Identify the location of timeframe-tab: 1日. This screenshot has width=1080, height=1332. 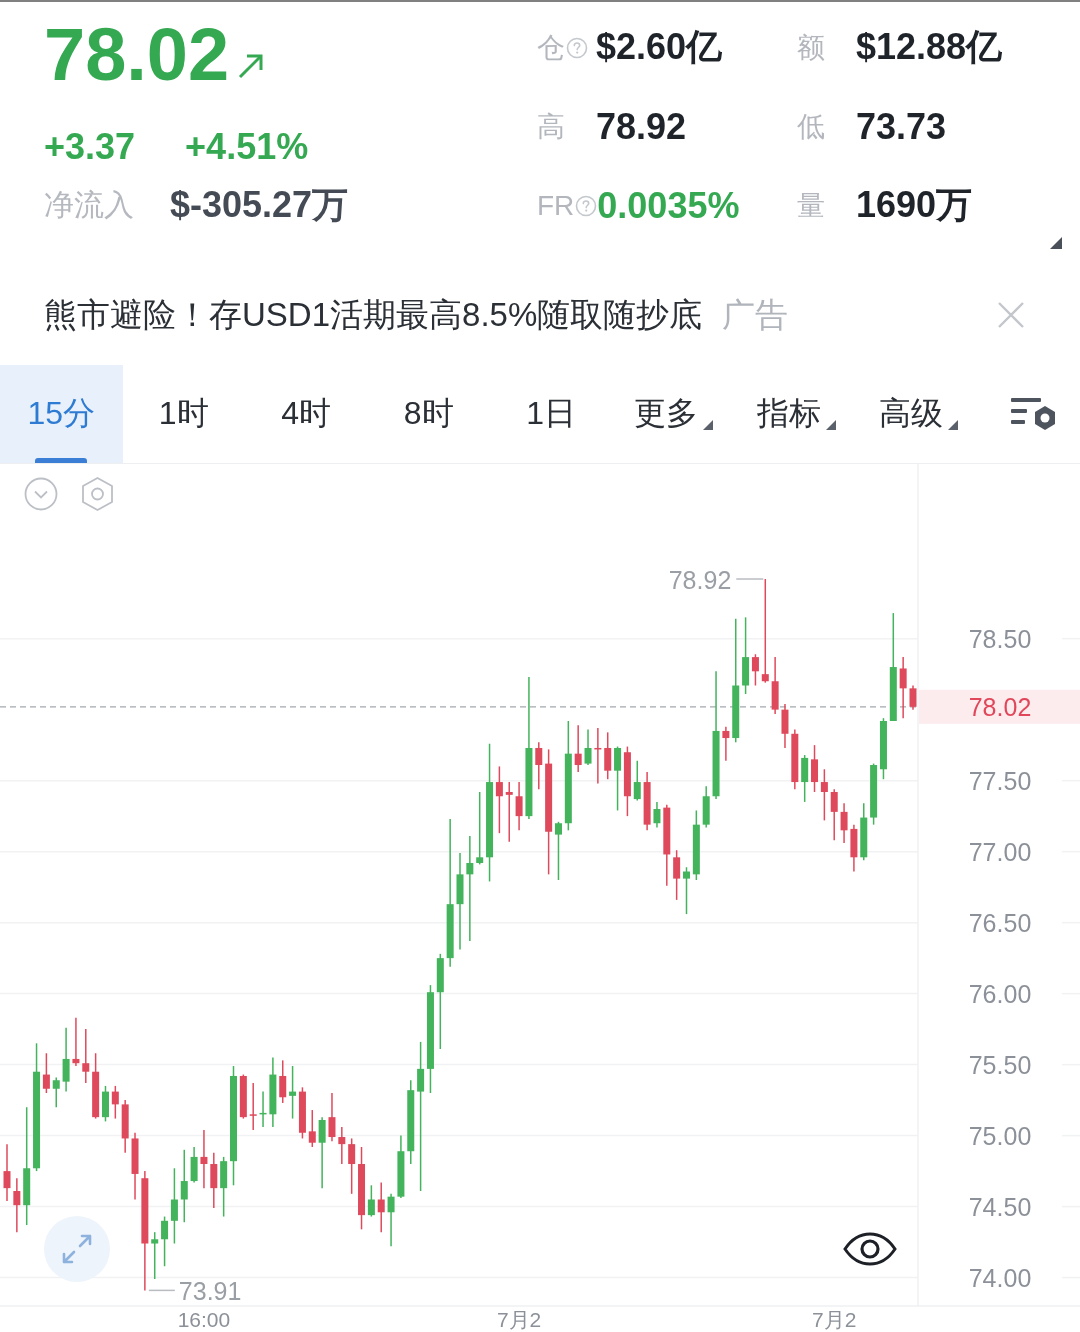
(551, 414).